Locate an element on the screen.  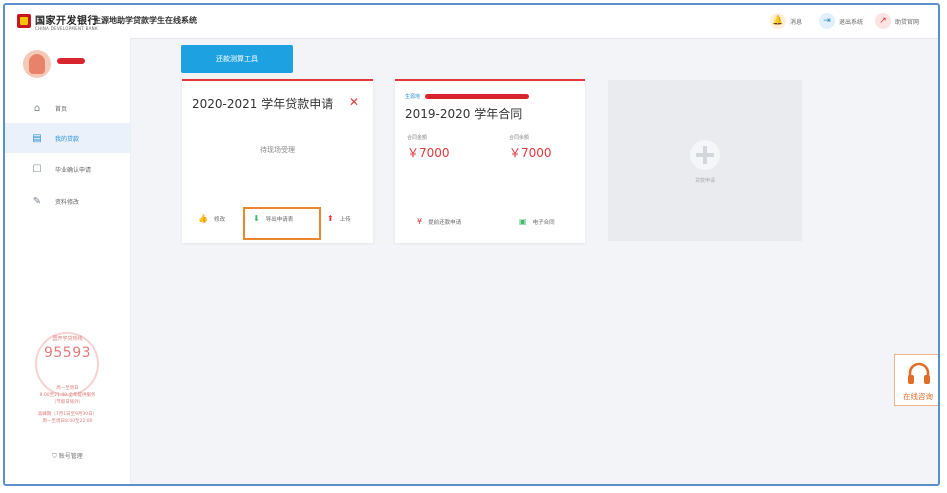
sidebar-item-my-loans: ▤ 我的贷款 is located at coordinates (67, 138).